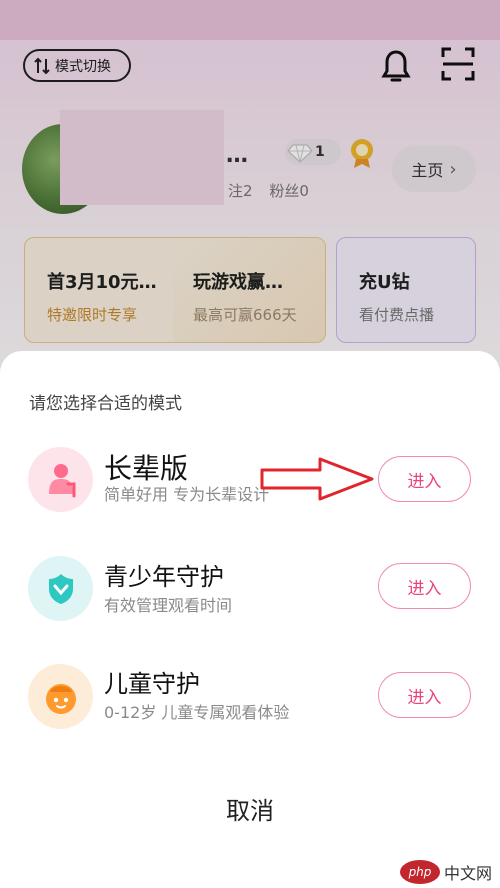 The image size is (500, 888). Describe the element at coordinates (197, 712) in the screenshot. I see `mode-subtitle: 0-12岁 儿童专属观看体验` at that location.